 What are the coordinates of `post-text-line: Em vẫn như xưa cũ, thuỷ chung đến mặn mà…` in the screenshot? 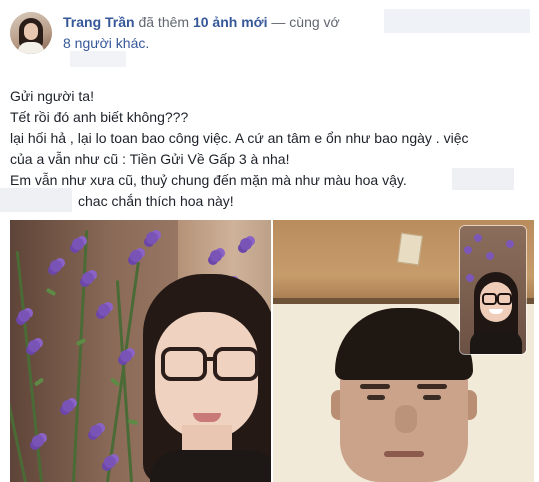 It's located at (208, 180).